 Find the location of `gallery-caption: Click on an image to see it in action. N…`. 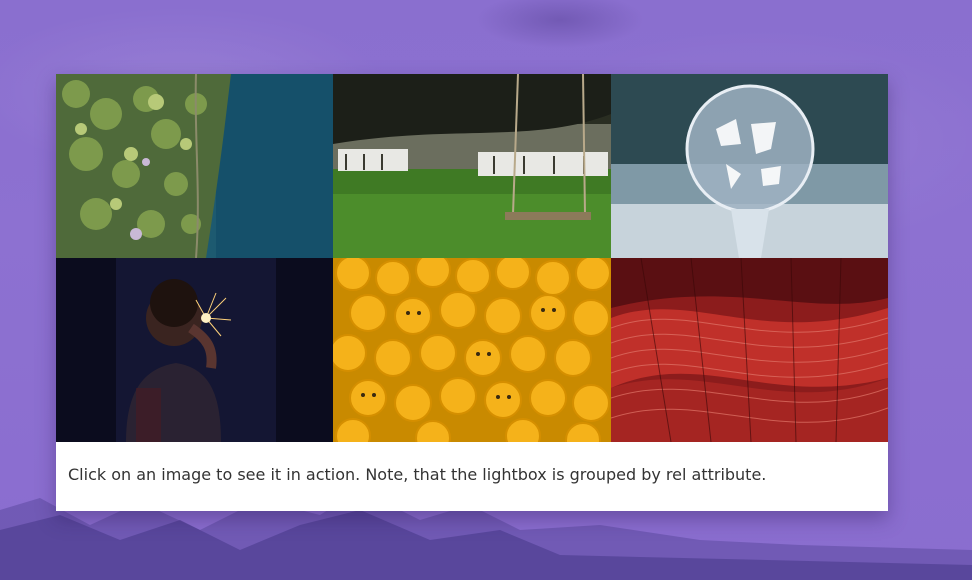

gallery-caption: Click on an image to see it in action. N… is located at coordinates (417, 474).